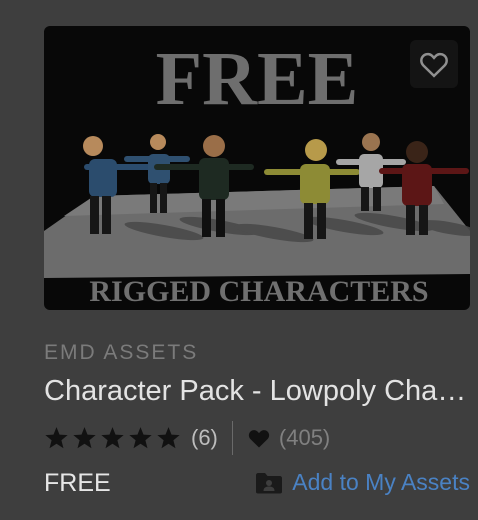 This screenshot has width=478, height=520. Describe the element at coordinates (77, 483) in the screenshot. I see `price: FREE` at that location.